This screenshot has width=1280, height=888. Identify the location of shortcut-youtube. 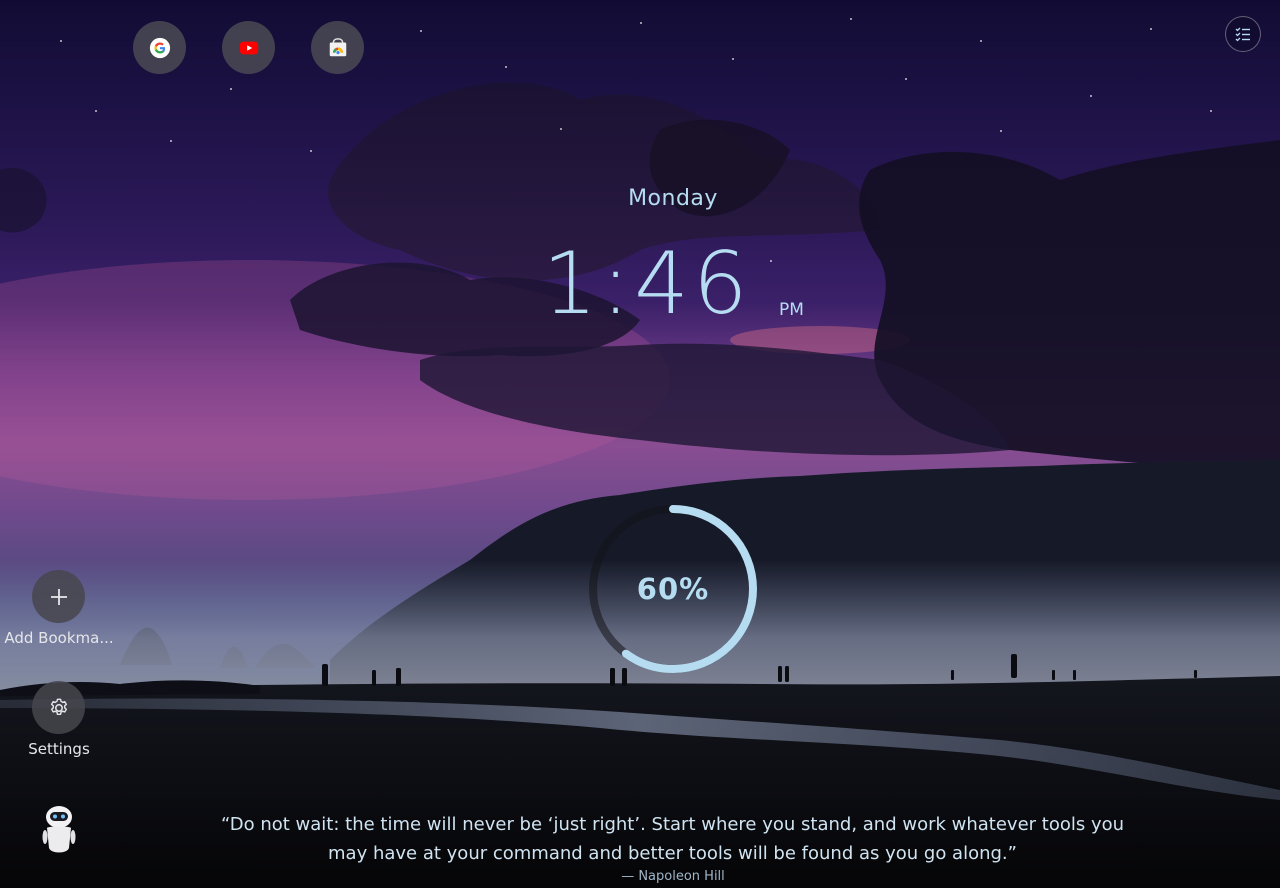
(248, 47).